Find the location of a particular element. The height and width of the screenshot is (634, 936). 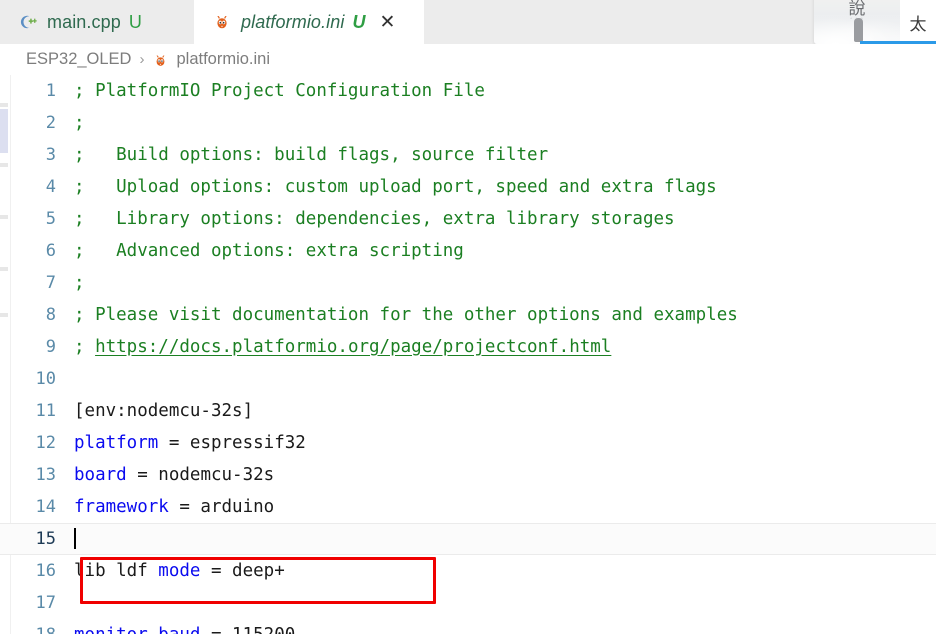

code-line: 10 is located at coordinates (468, 379).